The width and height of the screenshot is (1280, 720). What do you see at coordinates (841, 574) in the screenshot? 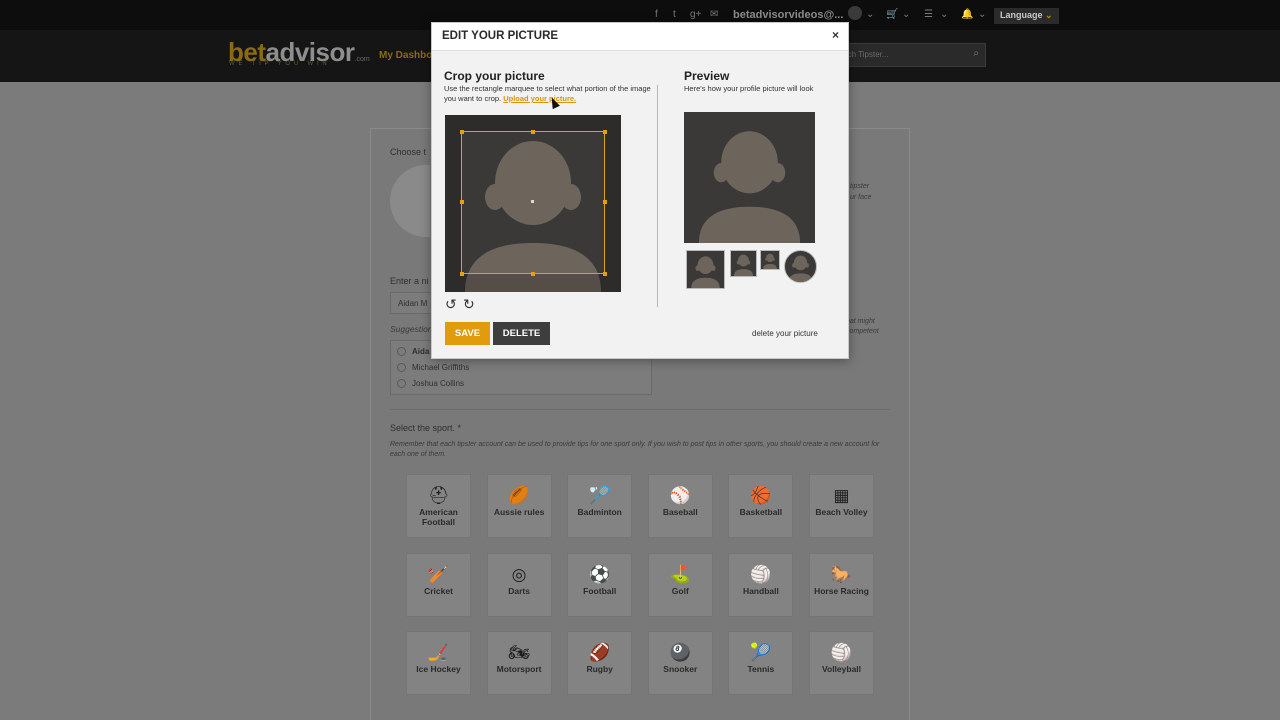
I see `sport-icon: 🐎` at bounding box center [841, 574].